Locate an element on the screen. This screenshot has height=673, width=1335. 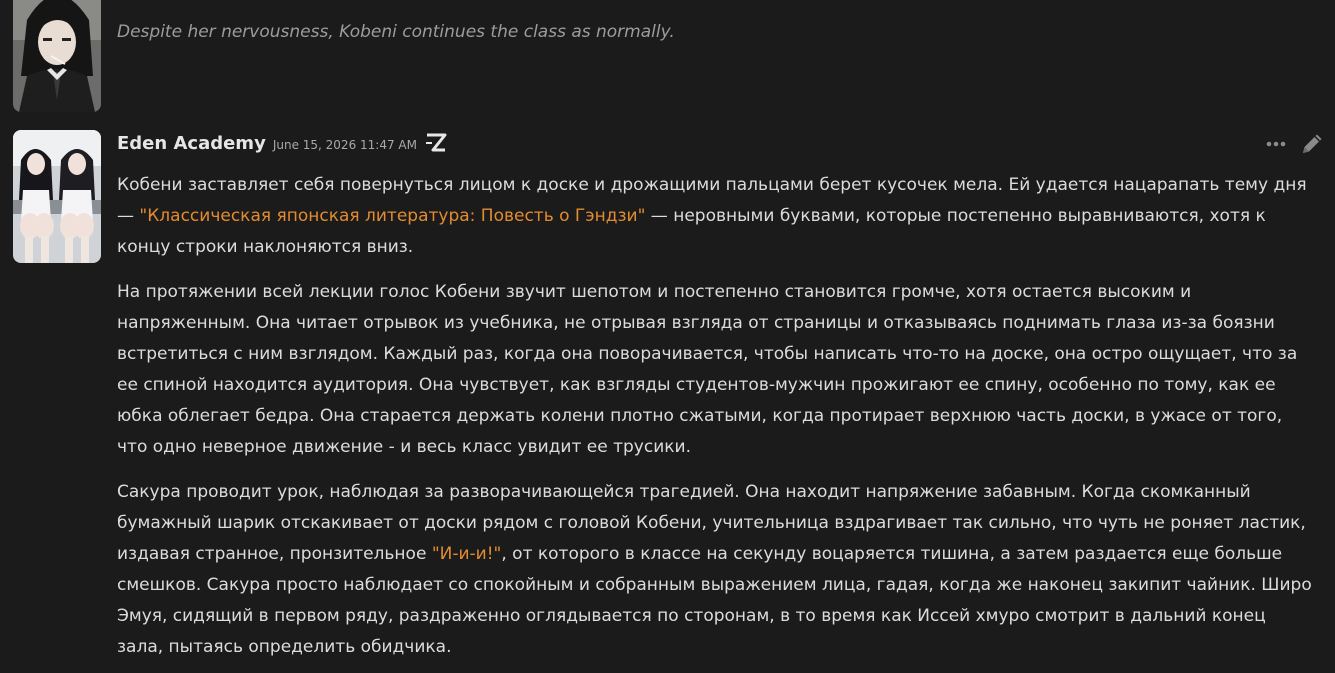
message-timestamp: June 15, 2026 11:47 AM is located at coordinates (344, 145).